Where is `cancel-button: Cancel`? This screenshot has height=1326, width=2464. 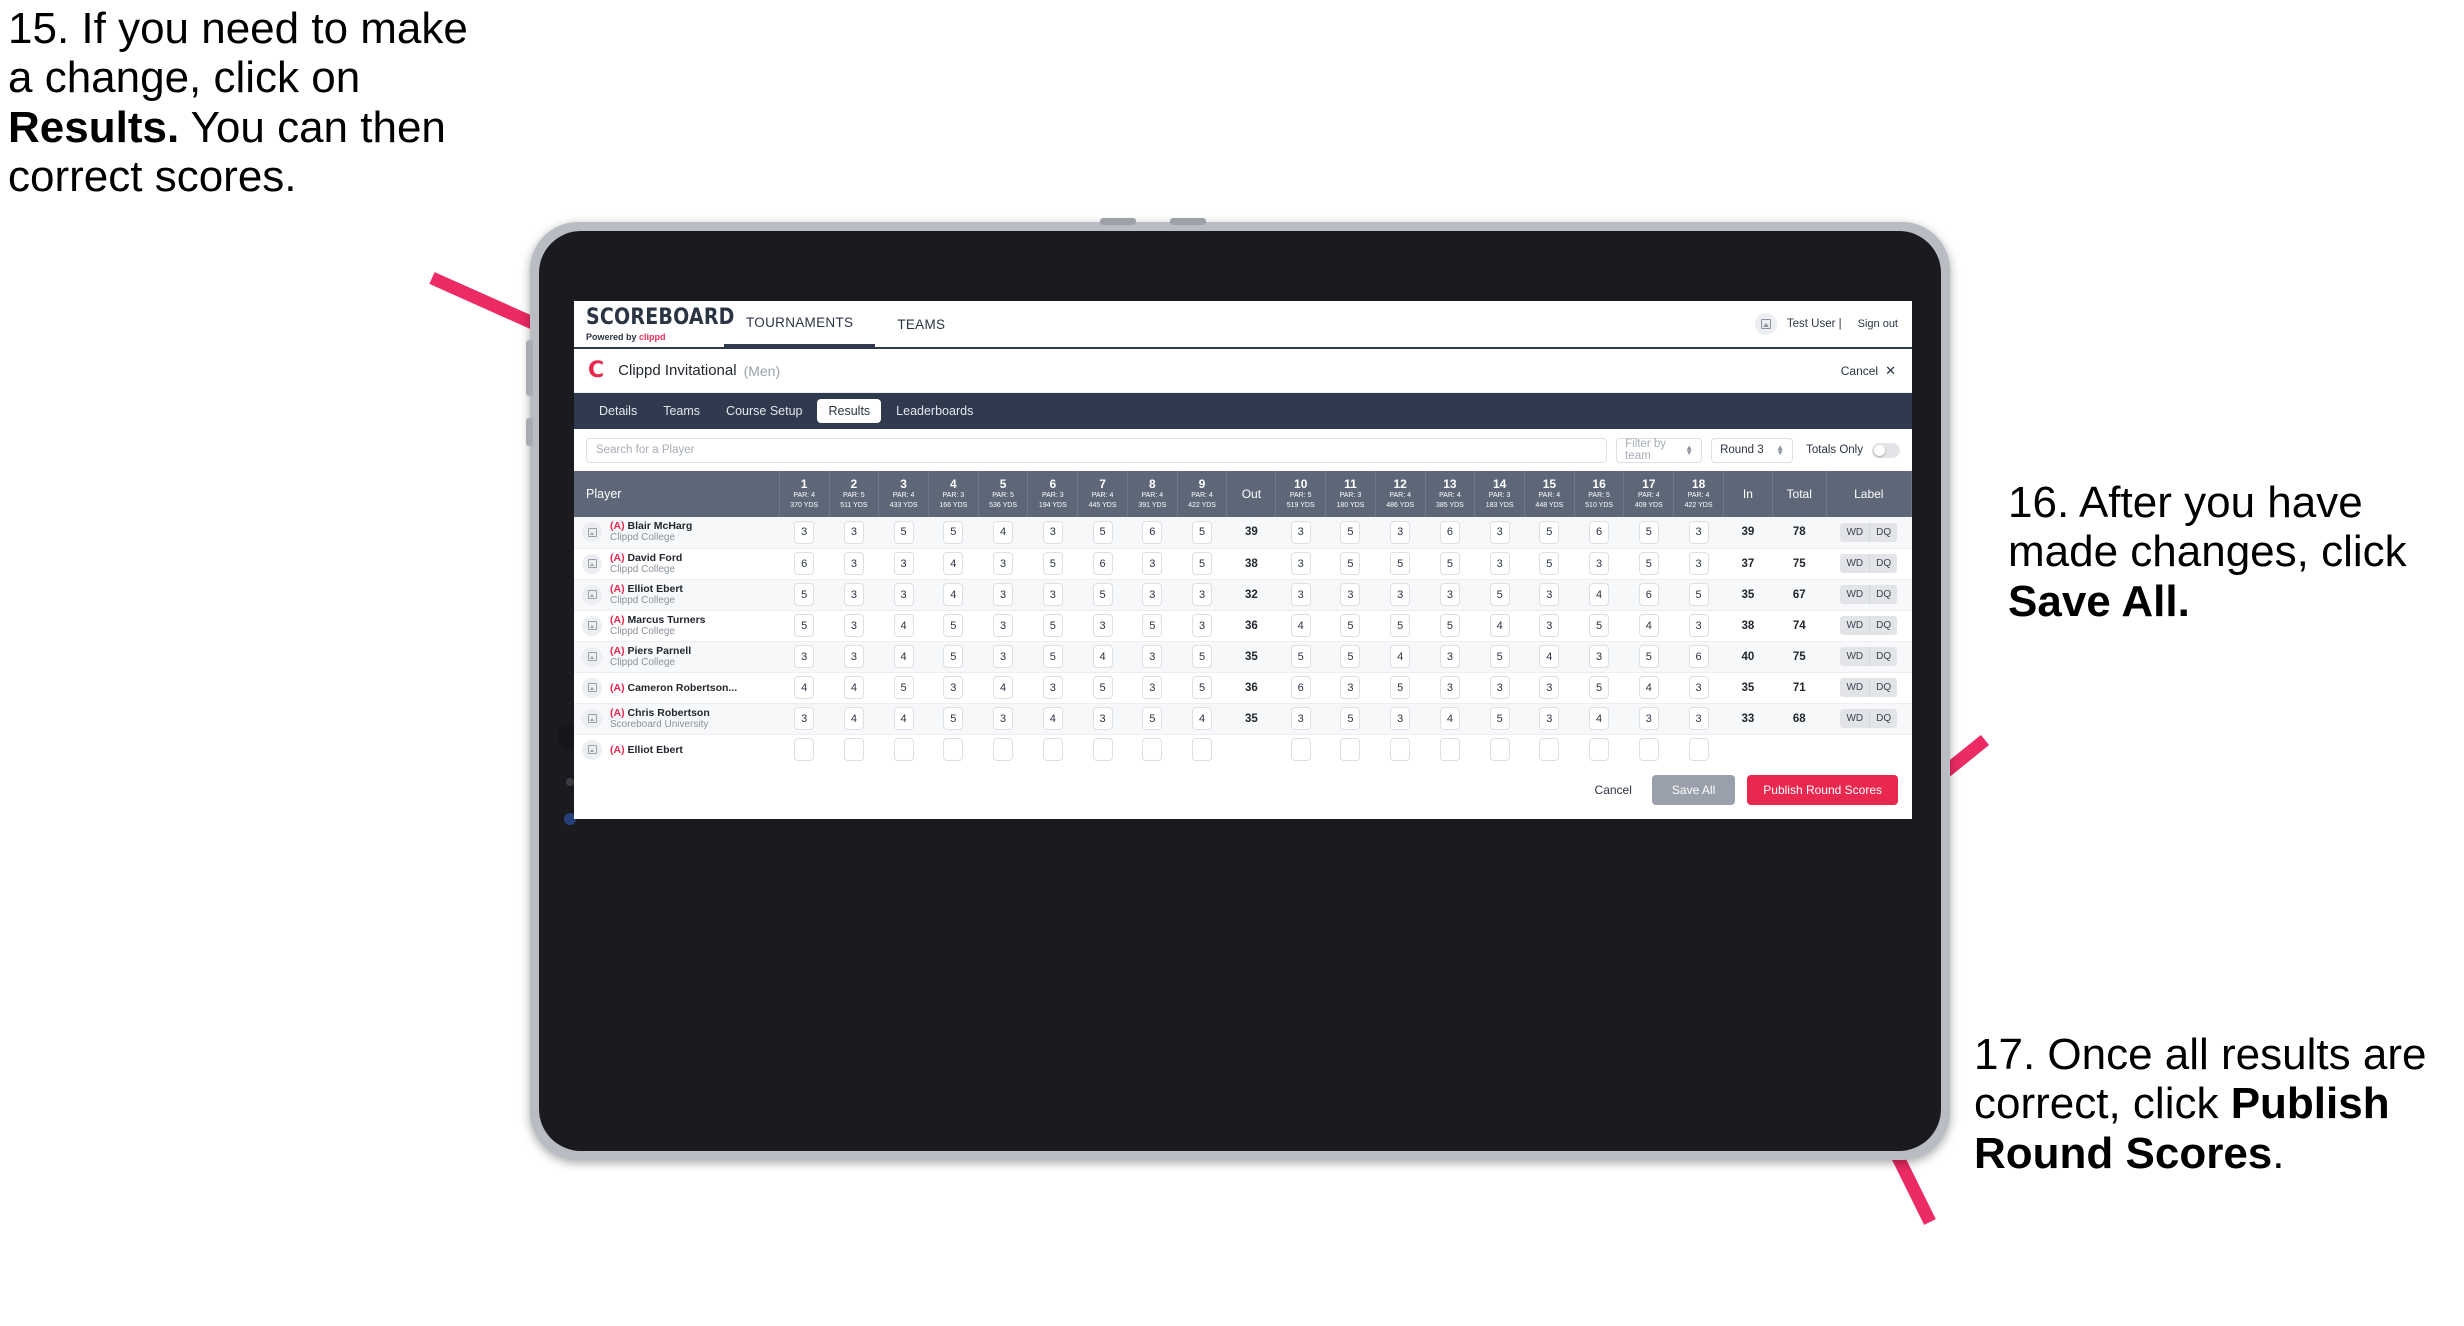
cancel-button: Cancel is located at coordinates (1613, 790).